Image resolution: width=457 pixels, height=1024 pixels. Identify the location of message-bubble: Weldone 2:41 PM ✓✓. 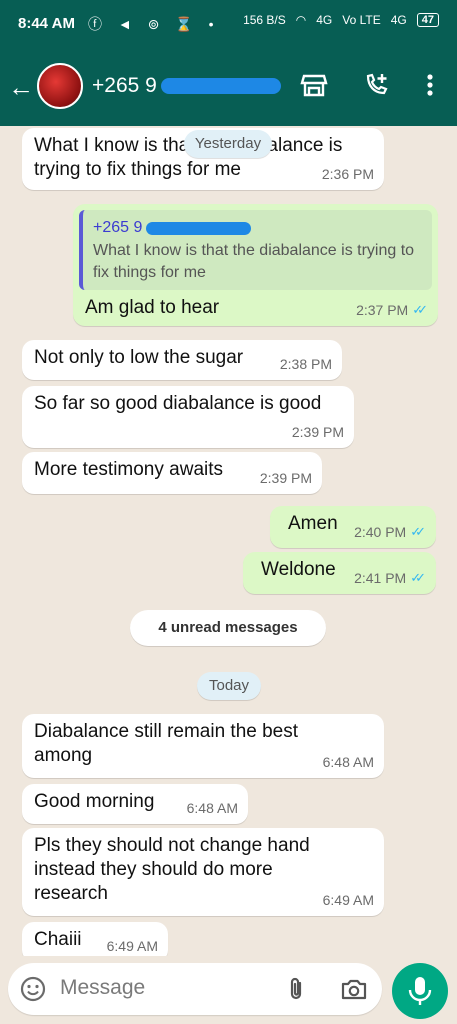
(339, 573).